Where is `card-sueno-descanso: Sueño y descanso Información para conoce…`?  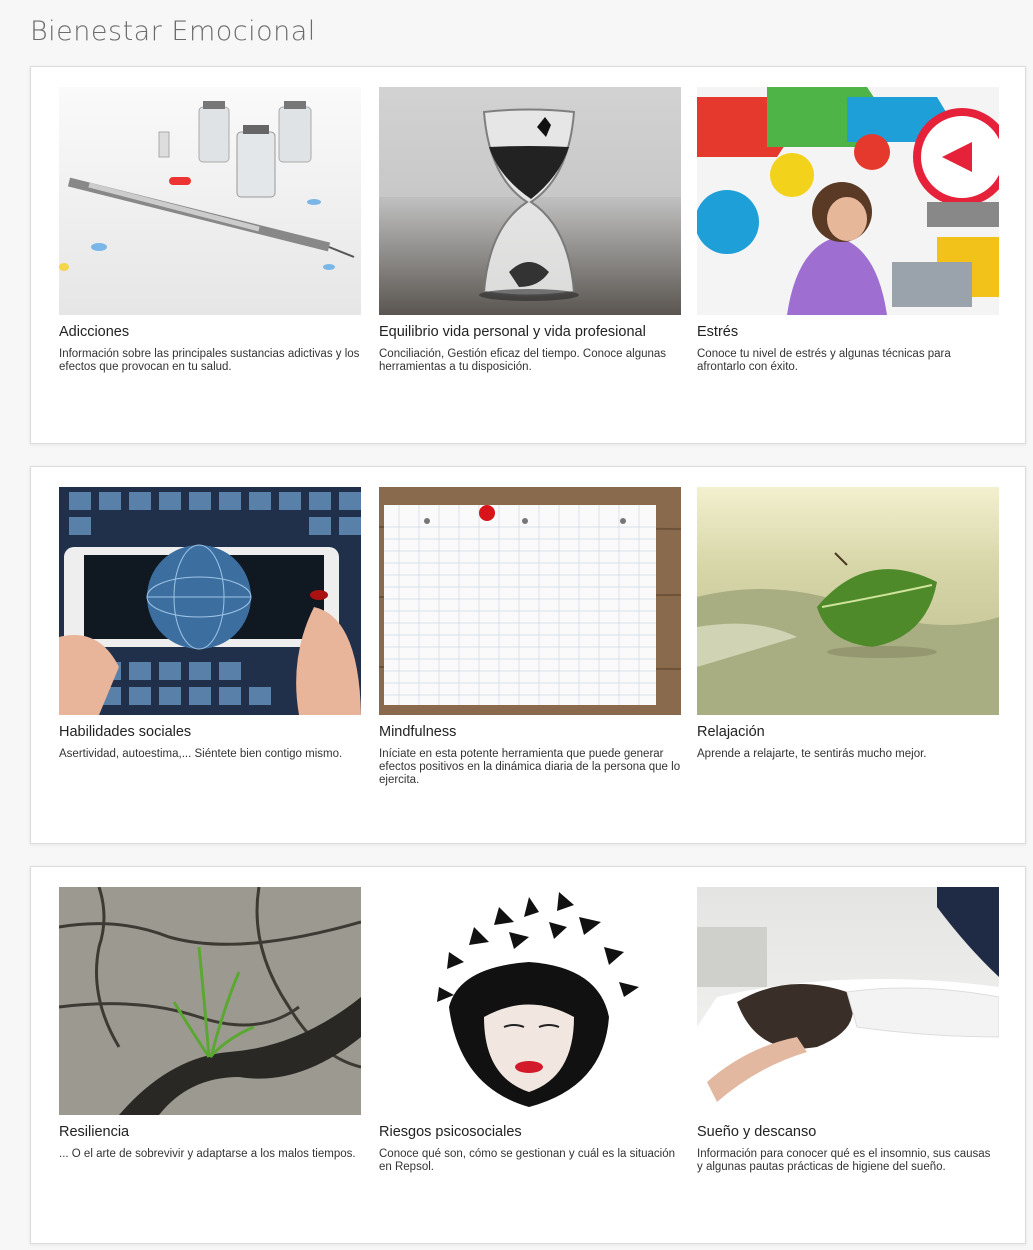 card-sueno-descanso: Sueño y descanso Información para conoce… is located at coordinates (848, 1030).